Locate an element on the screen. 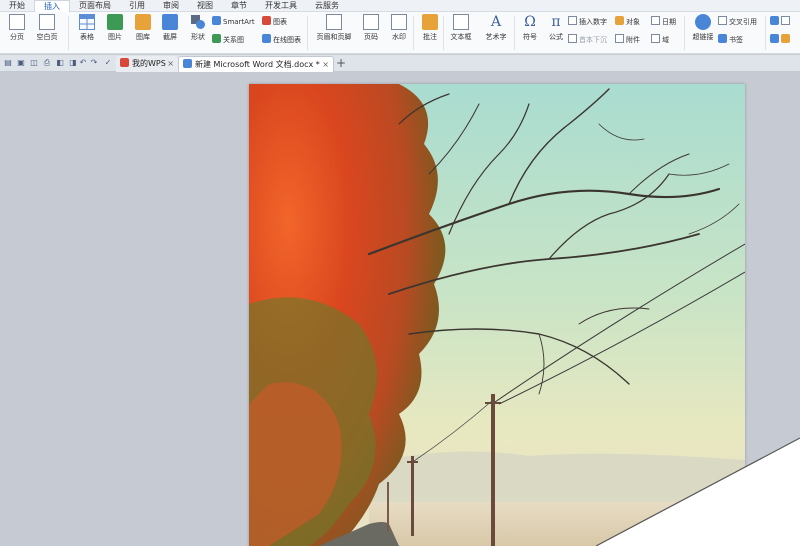  formula-button: π 公式 is located at coordinates (556, 31).